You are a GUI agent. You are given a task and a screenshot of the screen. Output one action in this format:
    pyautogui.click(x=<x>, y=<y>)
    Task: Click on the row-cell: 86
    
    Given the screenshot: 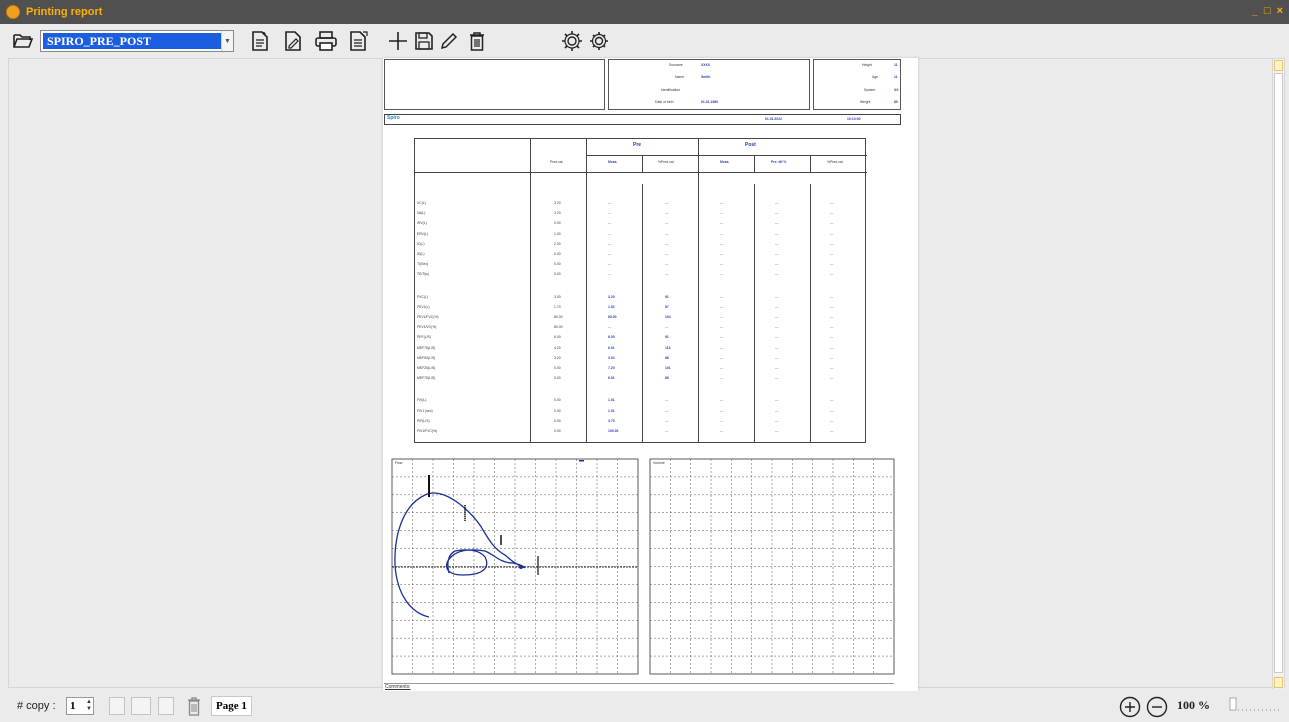 What is the action you would take?
    pyautogui.click(x=667, y=378)
    